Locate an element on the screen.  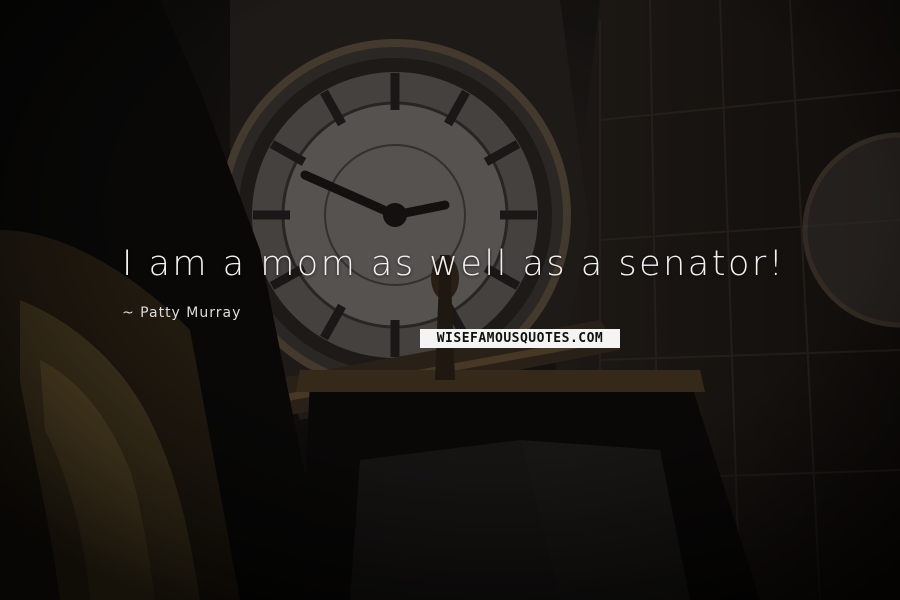
quote-author: ~ Patty Murray is located at coordinates (182, 313).